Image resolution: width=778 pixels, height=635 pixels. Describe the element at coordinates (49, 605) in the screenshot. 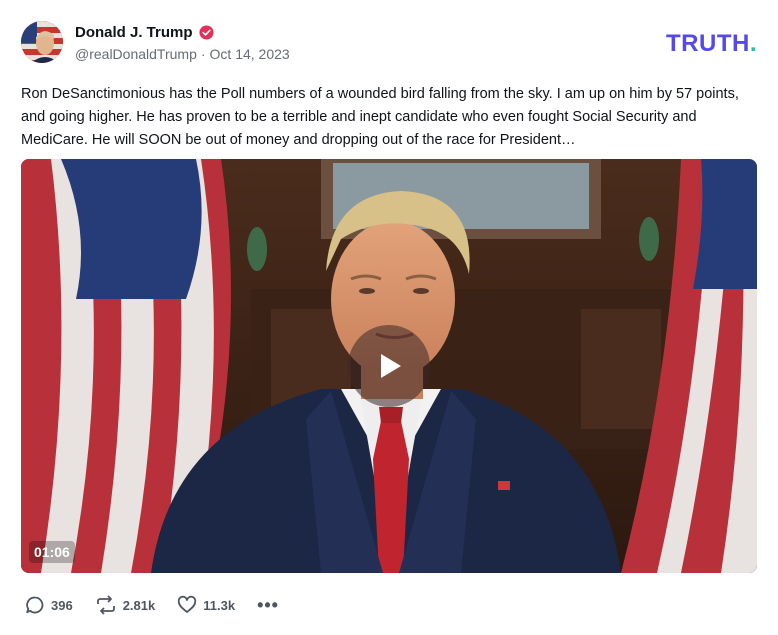

I see `reply-button: 396` at that location.